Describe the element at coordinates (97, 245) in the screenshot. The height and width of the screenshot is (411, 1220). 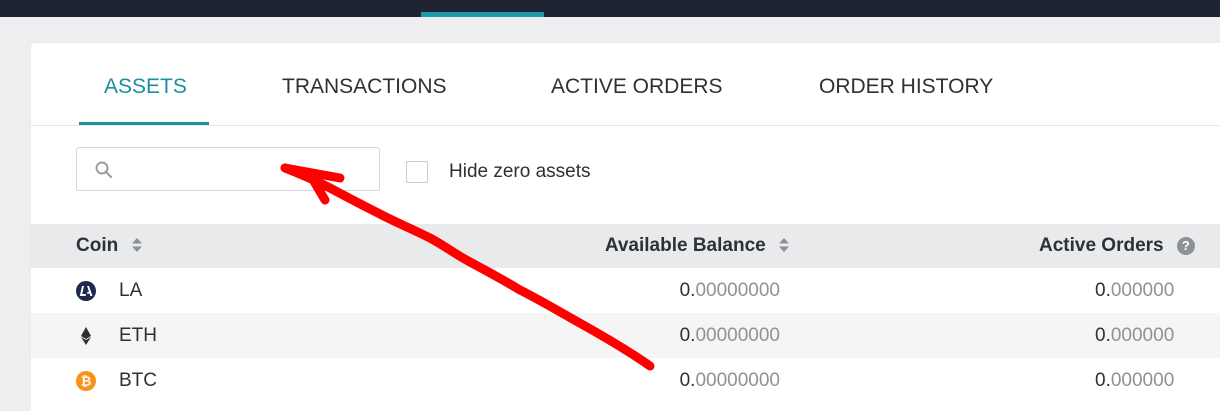
I see `coin-header-label: Coin` at that location.